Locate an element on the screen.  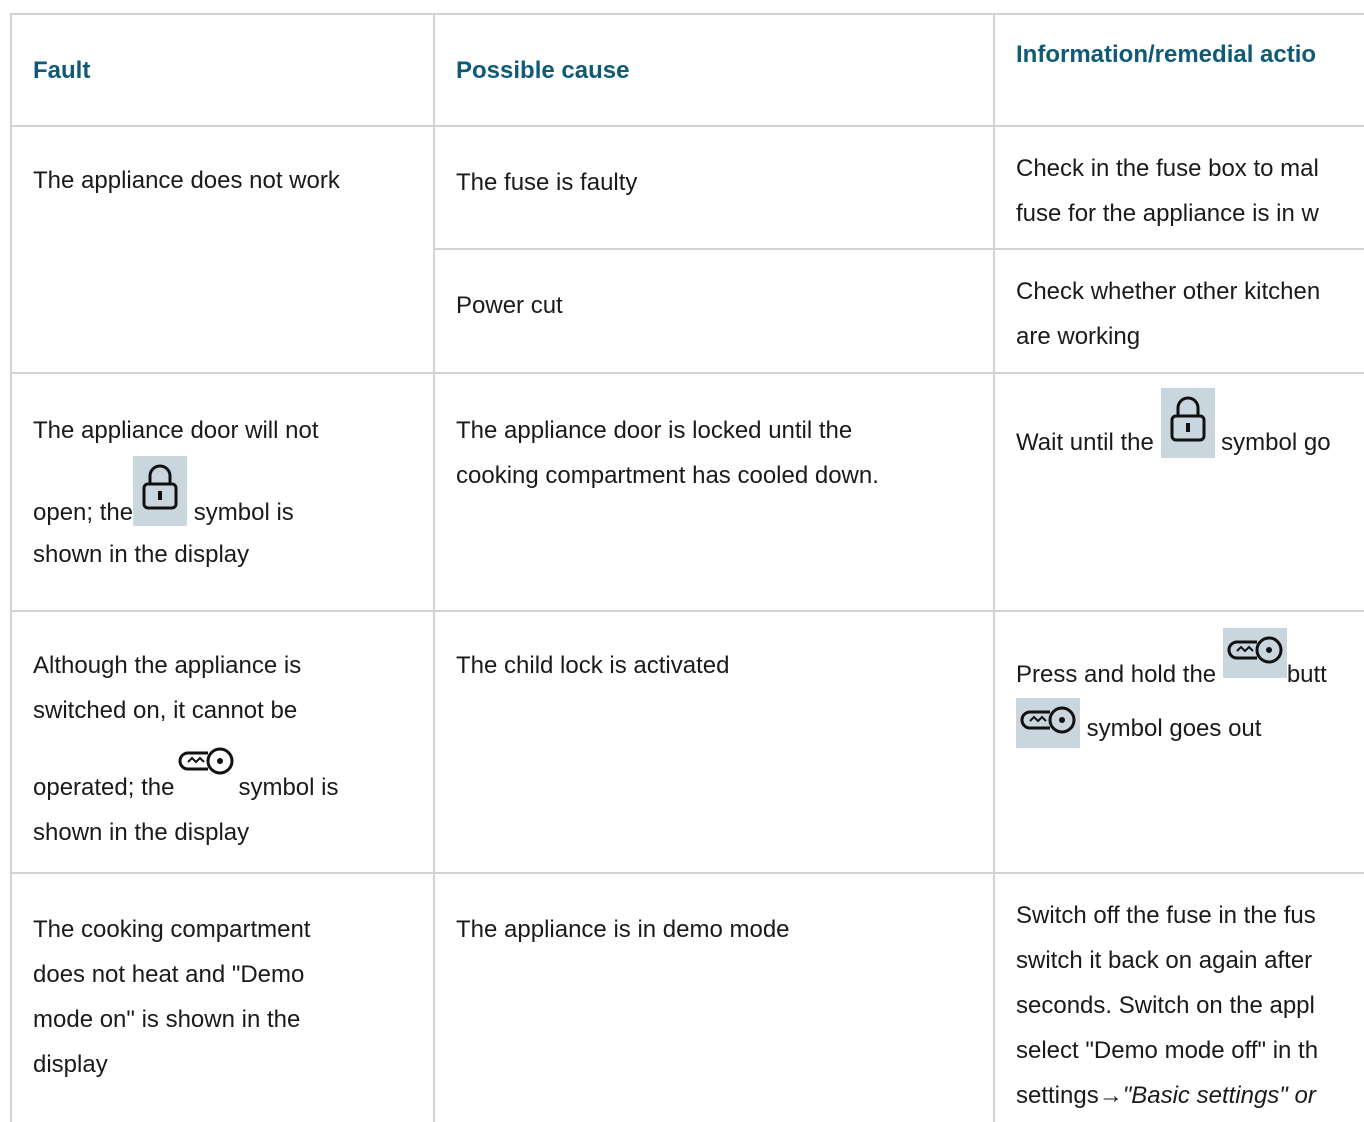
action-line: are working is located at coordinates (1078, 336).